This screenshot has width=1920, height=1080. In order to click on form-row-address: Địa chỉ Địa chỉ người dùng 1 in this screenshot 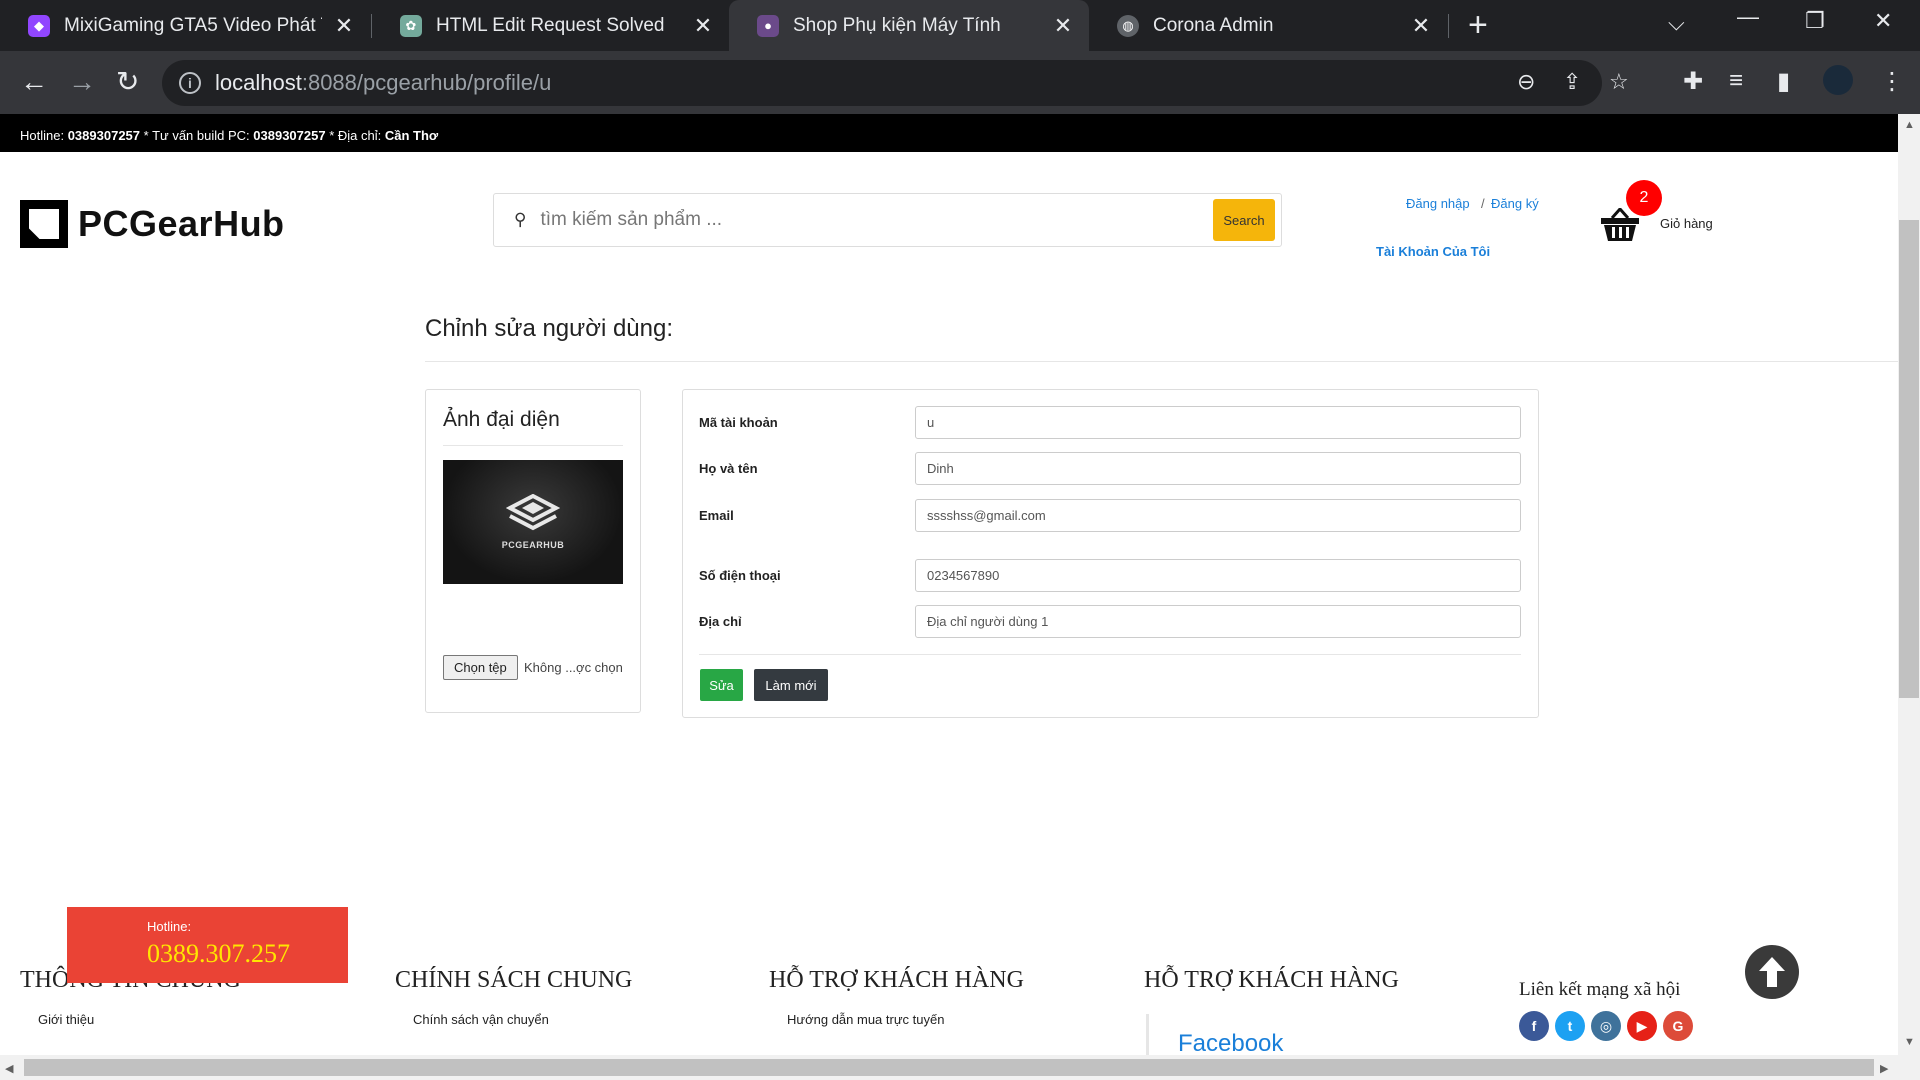, I will do `click(1110, 621)`.